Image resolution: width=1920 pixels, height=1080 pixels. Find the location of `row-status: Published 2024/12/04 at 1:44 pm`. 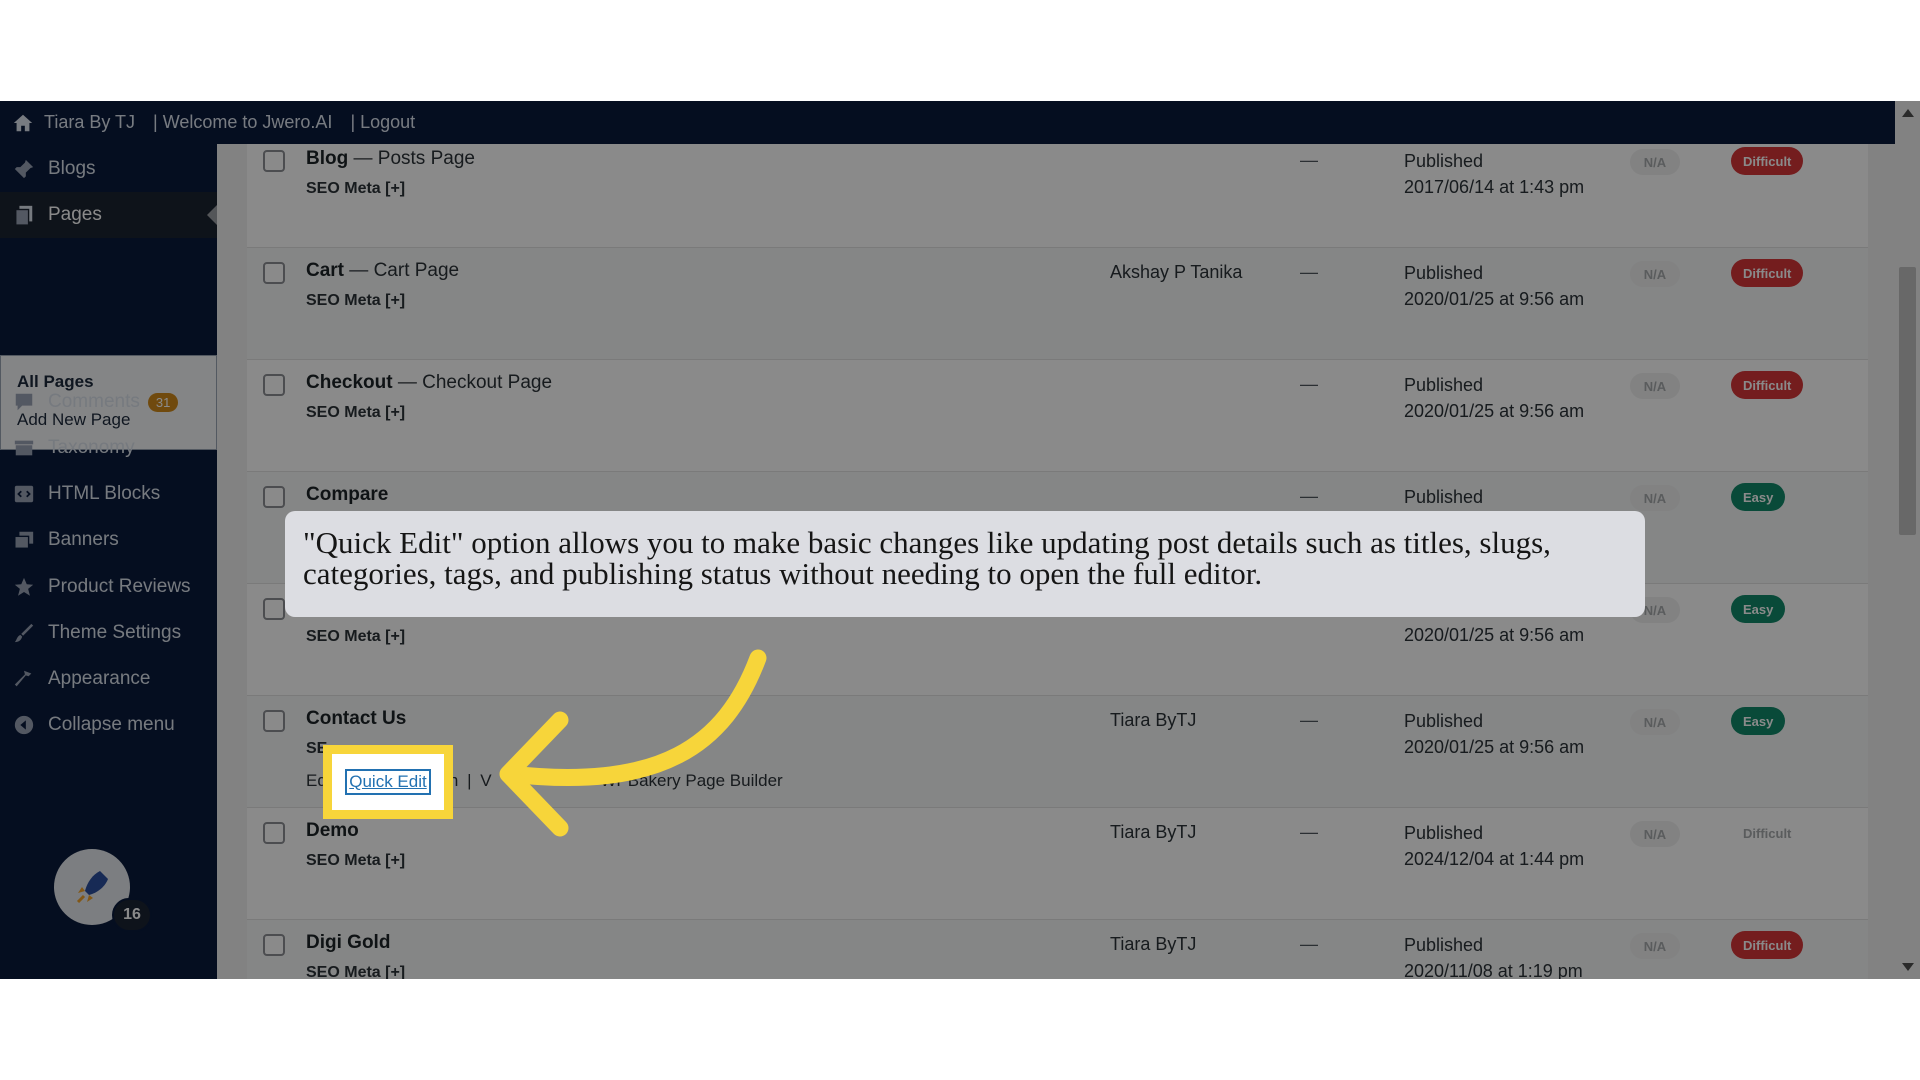

row-status: Published 2024/12/04 at 1:44 pm is located at coordinates (1494, 846).